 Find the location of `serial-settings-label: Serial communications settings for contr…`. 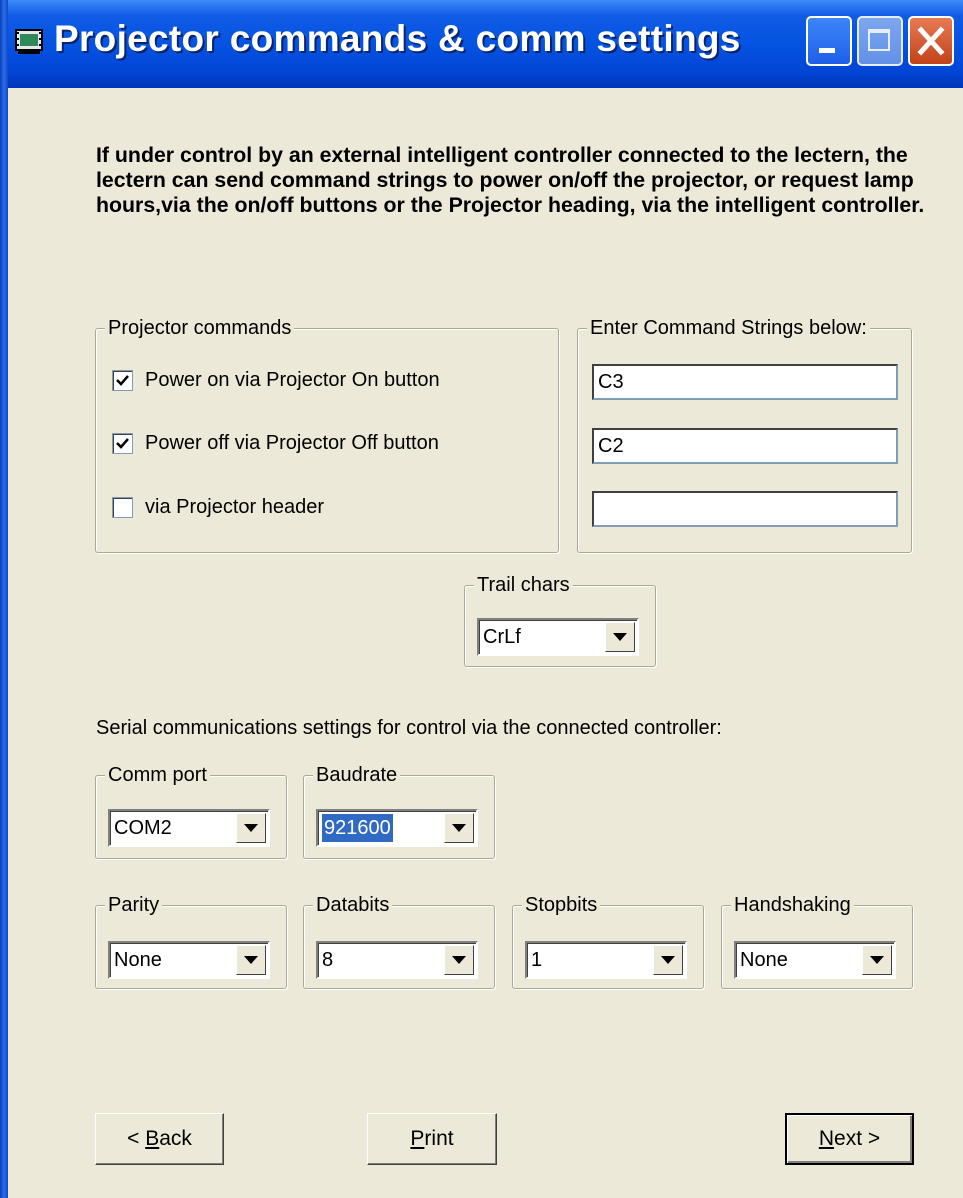

serial-settings-label: Serial communications settings for contr… is located at coordinates (409, 728).